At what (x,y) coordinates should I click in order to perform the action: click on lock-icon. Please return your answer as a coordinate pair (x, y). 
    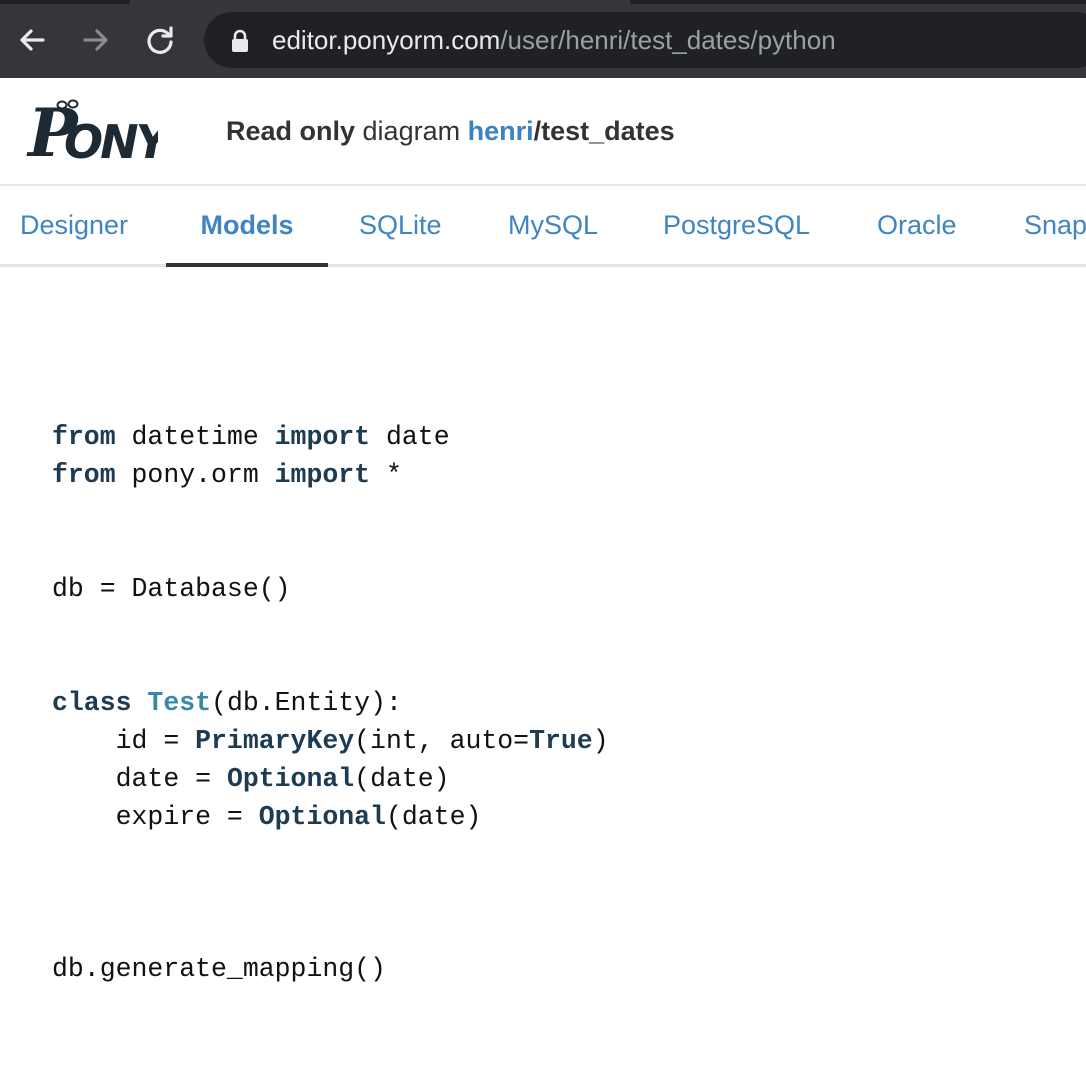
    Looking at the image, I should click on (240, 43).